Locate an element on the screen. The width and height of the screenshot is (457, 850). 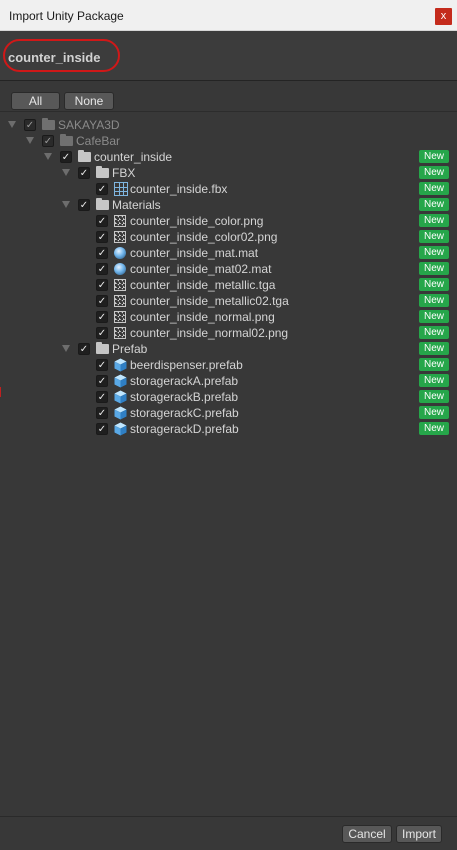
tree-file-row: ✓ counter_inside_normal.png New is located at coordinates (228, 317).